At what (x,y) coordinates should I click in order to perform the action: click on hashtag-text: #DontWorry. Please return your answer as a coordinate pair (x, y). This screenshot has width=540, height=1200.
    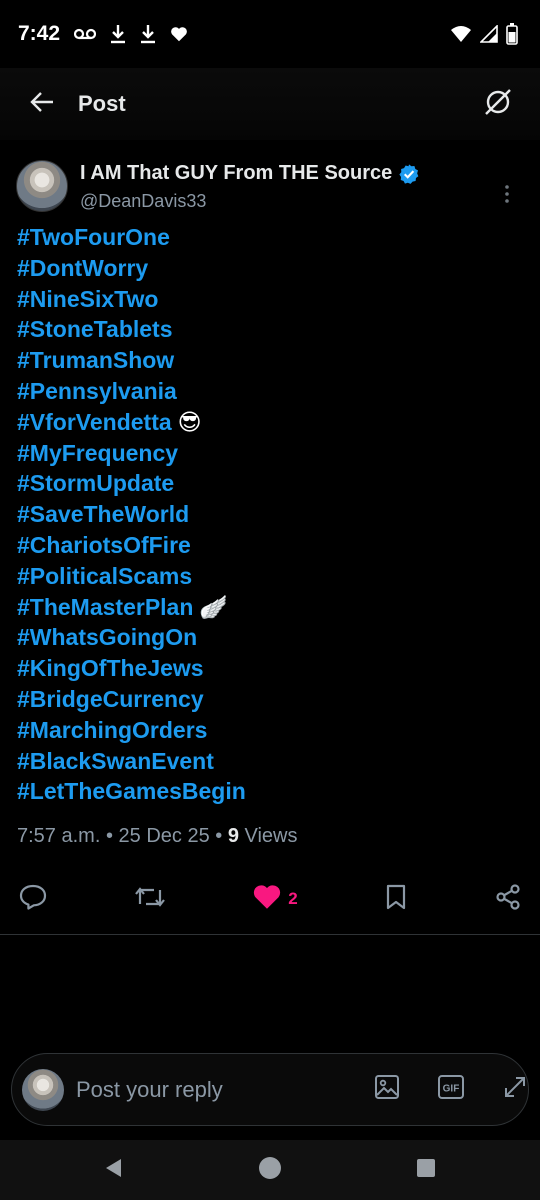
    Looking at the image, I should click on (82, 268).